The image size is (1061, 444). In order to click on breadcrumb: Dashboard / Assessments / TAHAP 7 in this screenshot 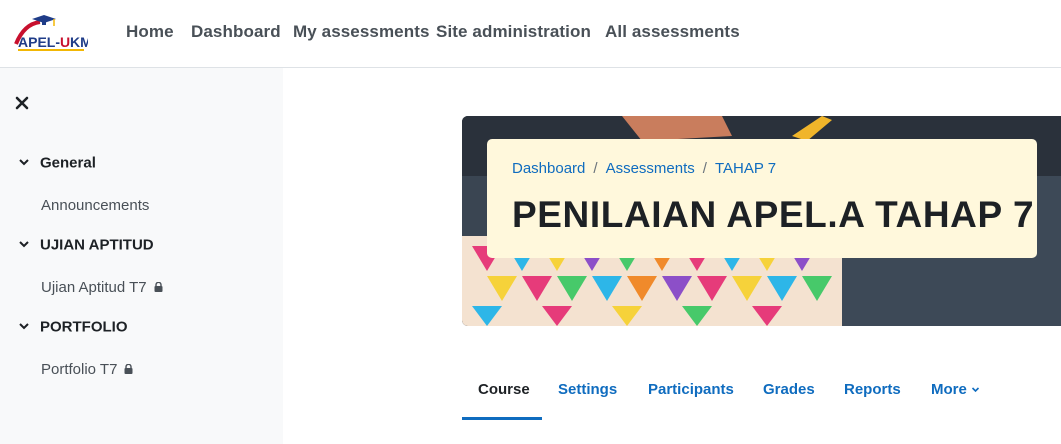, I will do `click(644, 168)`.